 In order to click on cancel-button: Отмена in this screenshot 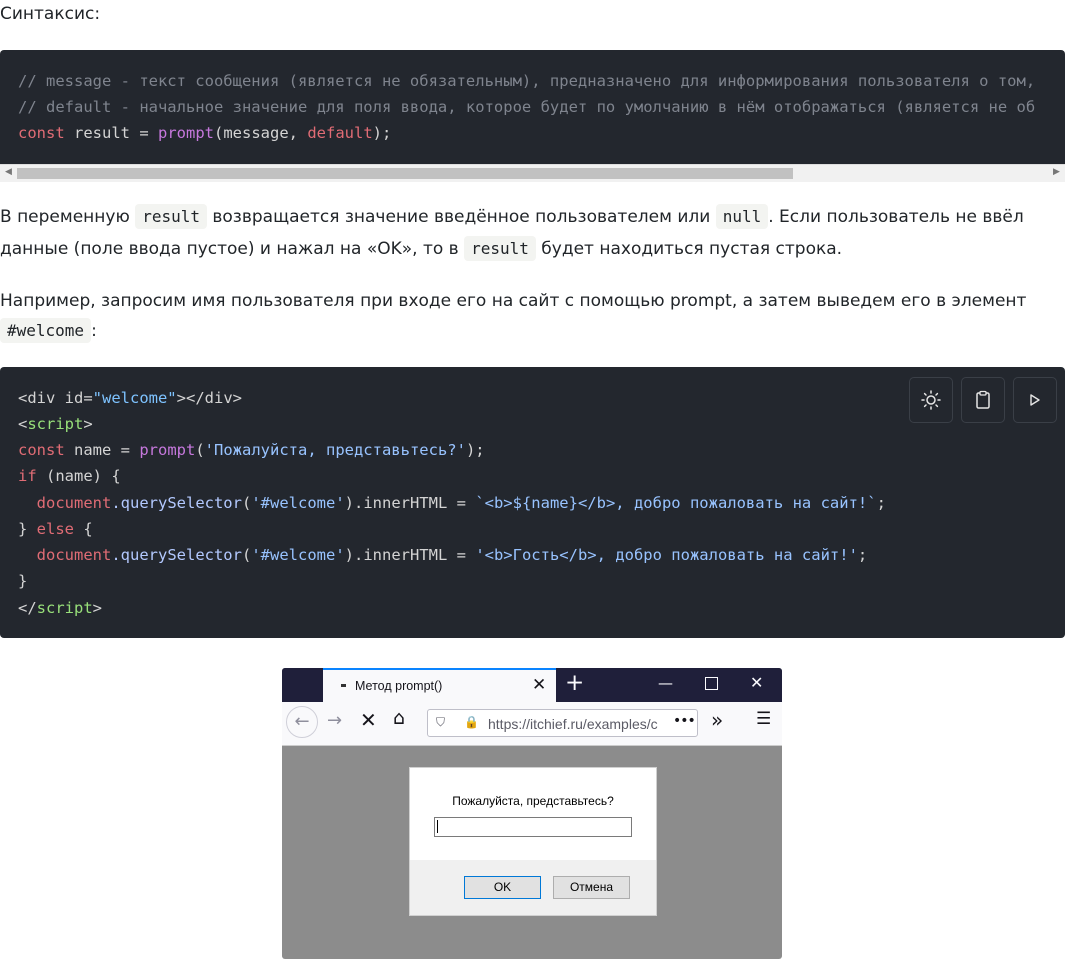, I will do `click(591, 887)`.